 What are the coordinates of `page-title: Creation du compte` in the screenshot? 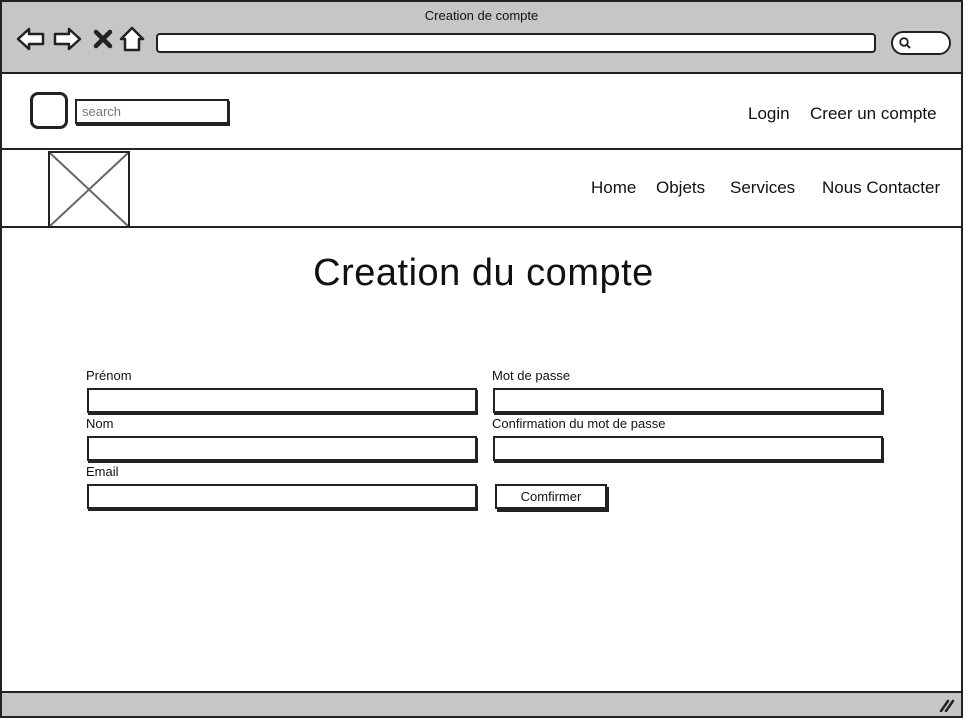 It's located at (483, 273).